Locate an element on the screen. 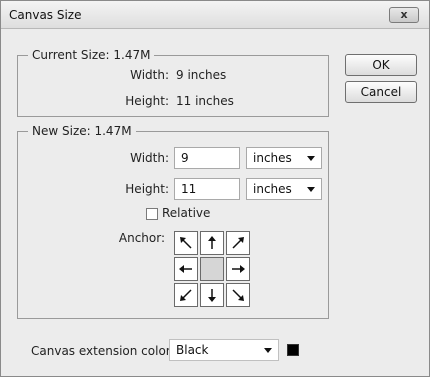 This screenshot has height=377, width=430. new-width-label: Width: is located at coordinates (149, 158).